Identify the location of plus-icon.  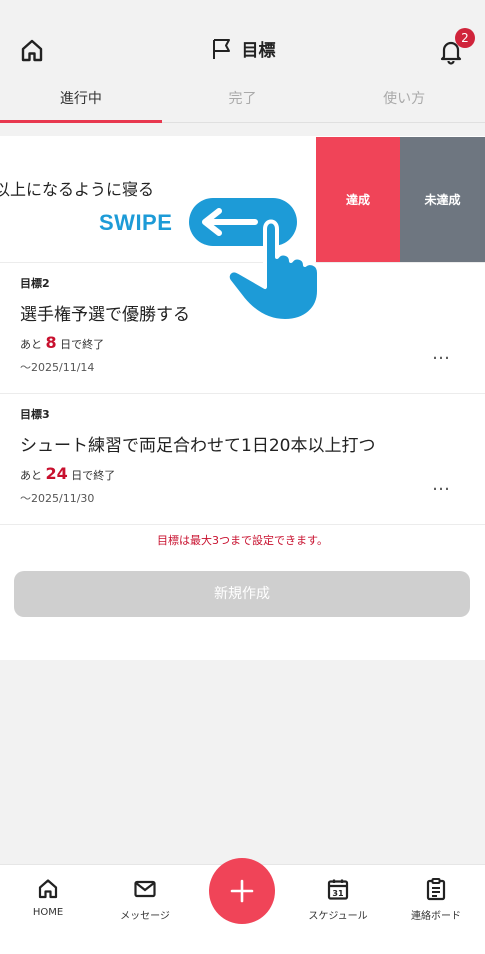
(242, 891).